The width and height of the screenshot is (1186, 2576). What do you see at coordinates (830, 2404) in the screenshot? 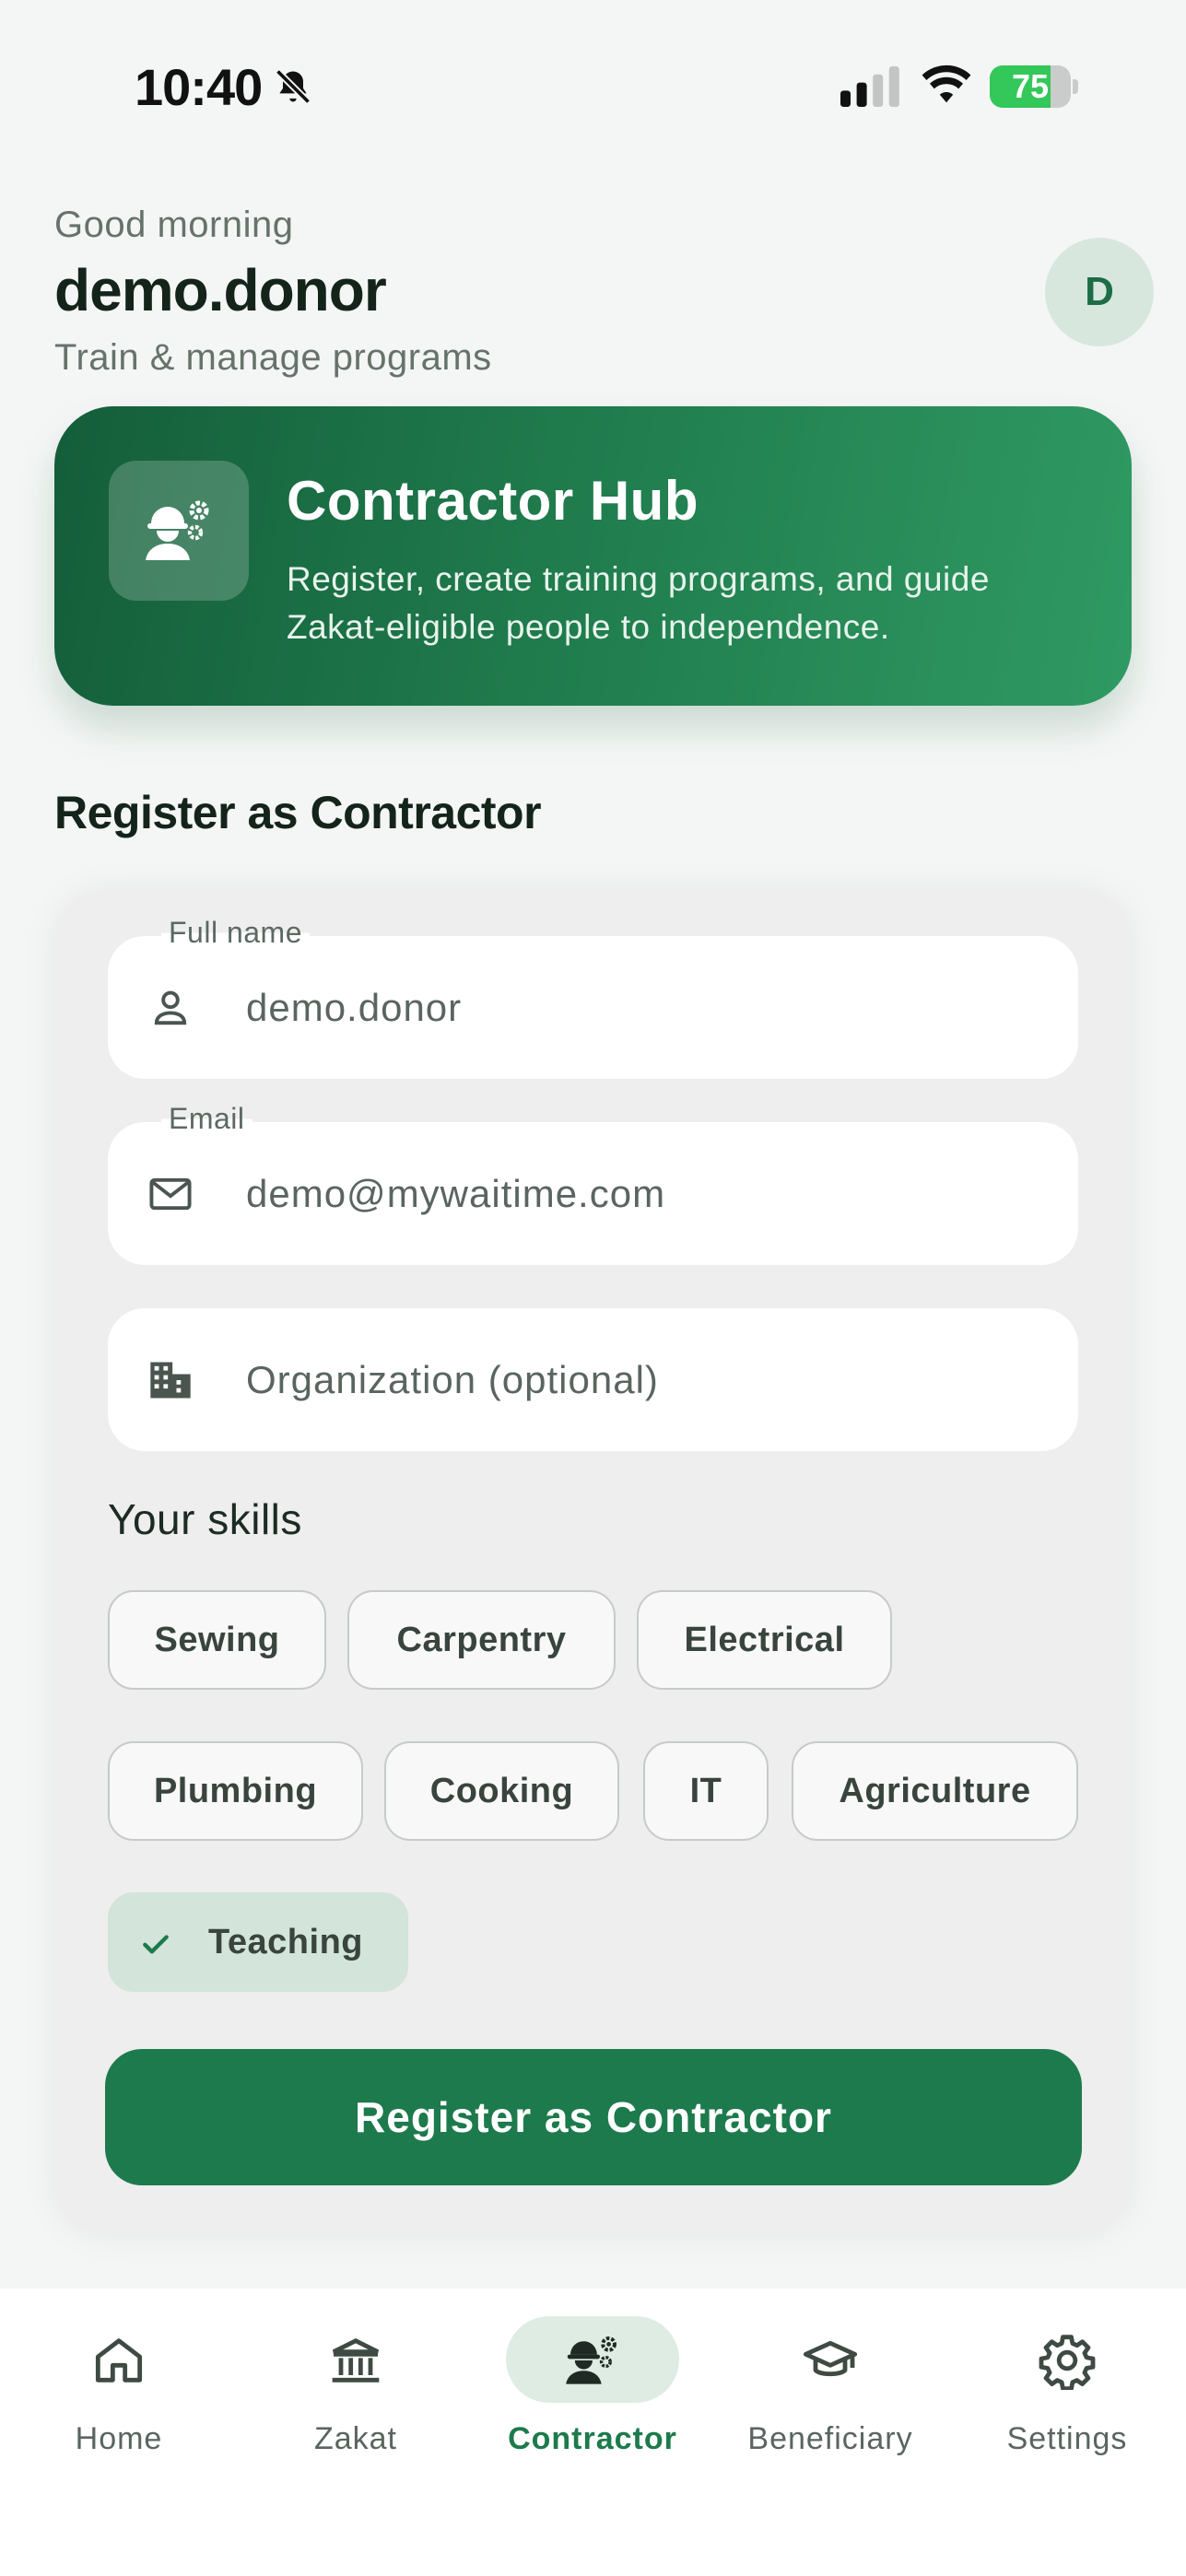
I see `nav-item-beneficiary: Beneficiary` at bounding box center [830, 2404].